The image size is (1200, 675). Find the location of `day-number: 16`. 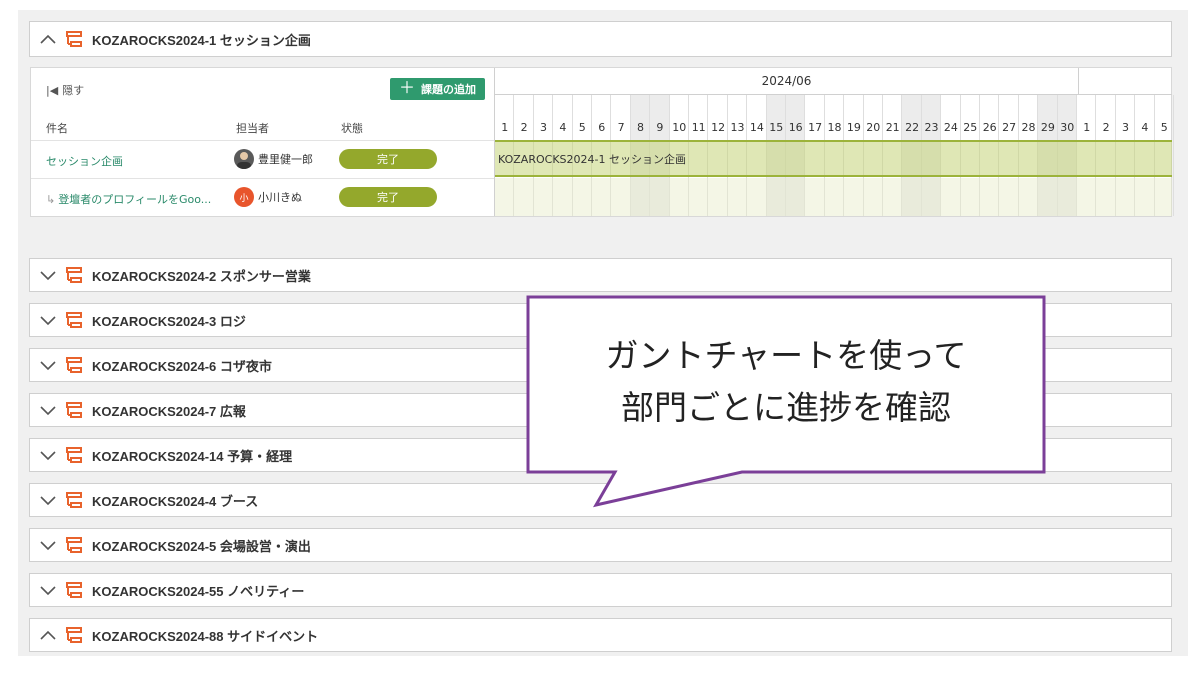

day-number: 16 is located at coordinates (795, 127).